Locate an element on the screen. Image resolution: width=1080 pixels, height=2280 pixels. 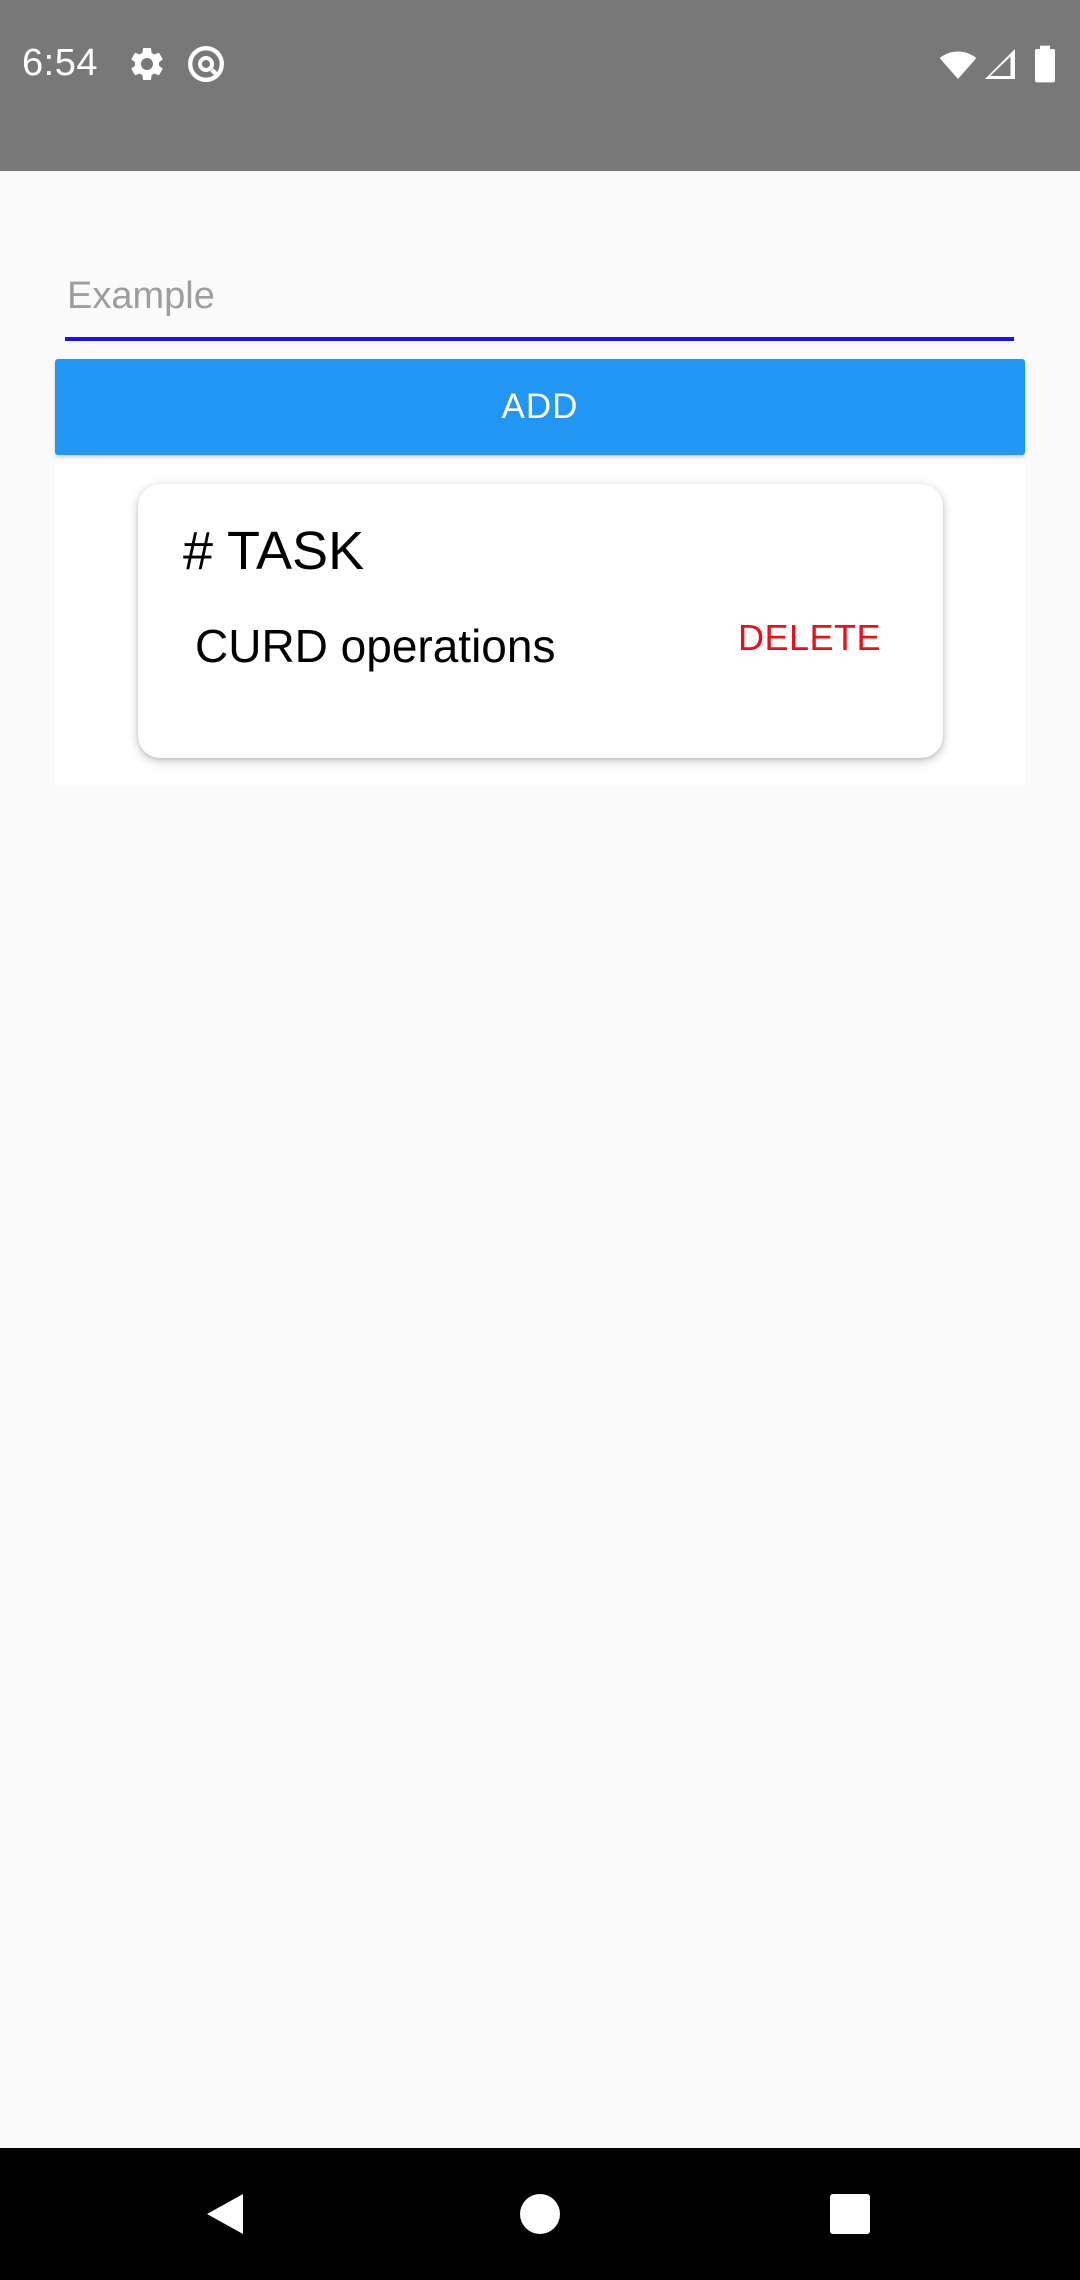
recents-icon is located at coordinates (850, 2214).